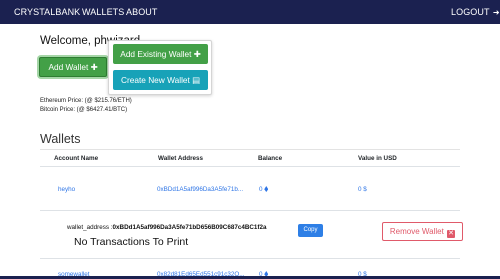 The width and height of the screenshot is (500, 279). I want to click on bitcoin-price: Bitcoin Price: (@ $6427.41/BTC), so click(84, 110).